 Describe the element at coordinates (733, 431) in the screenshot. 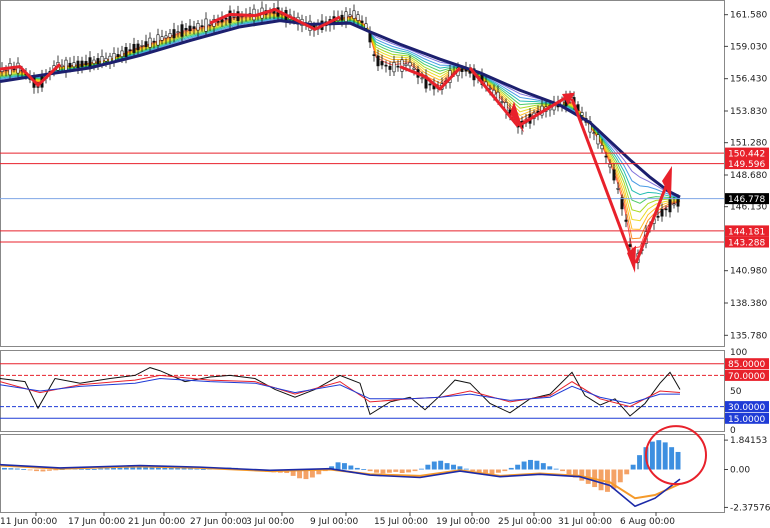

I see `oscillator-y-tick-label: 0` at that location.